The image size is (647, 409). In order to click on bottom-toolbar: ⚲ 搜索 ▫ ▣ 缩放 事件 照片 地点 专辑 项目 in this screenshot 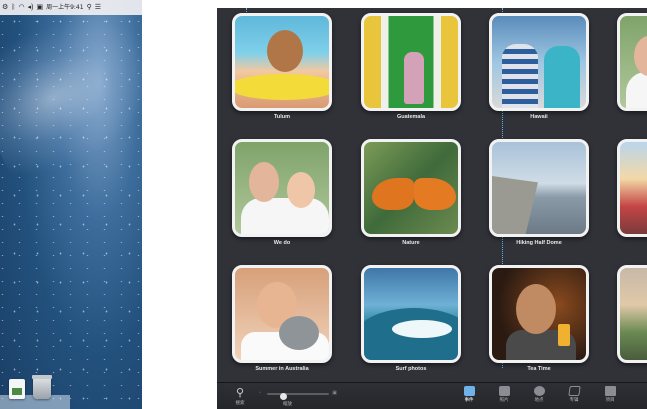, I will do `click(432, 395)`.